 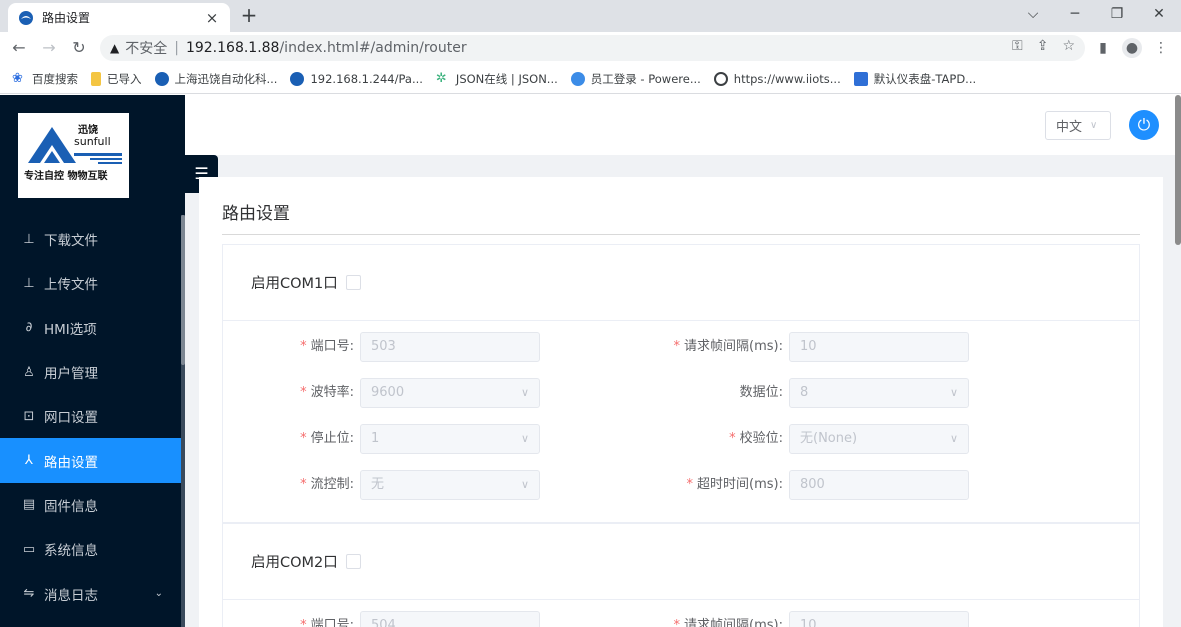 What do you see at coordinates (90, 460) in the screenshot?
I see `sidebar-item-router: ⅄ 路由设置` at bounding box center [90, 460].